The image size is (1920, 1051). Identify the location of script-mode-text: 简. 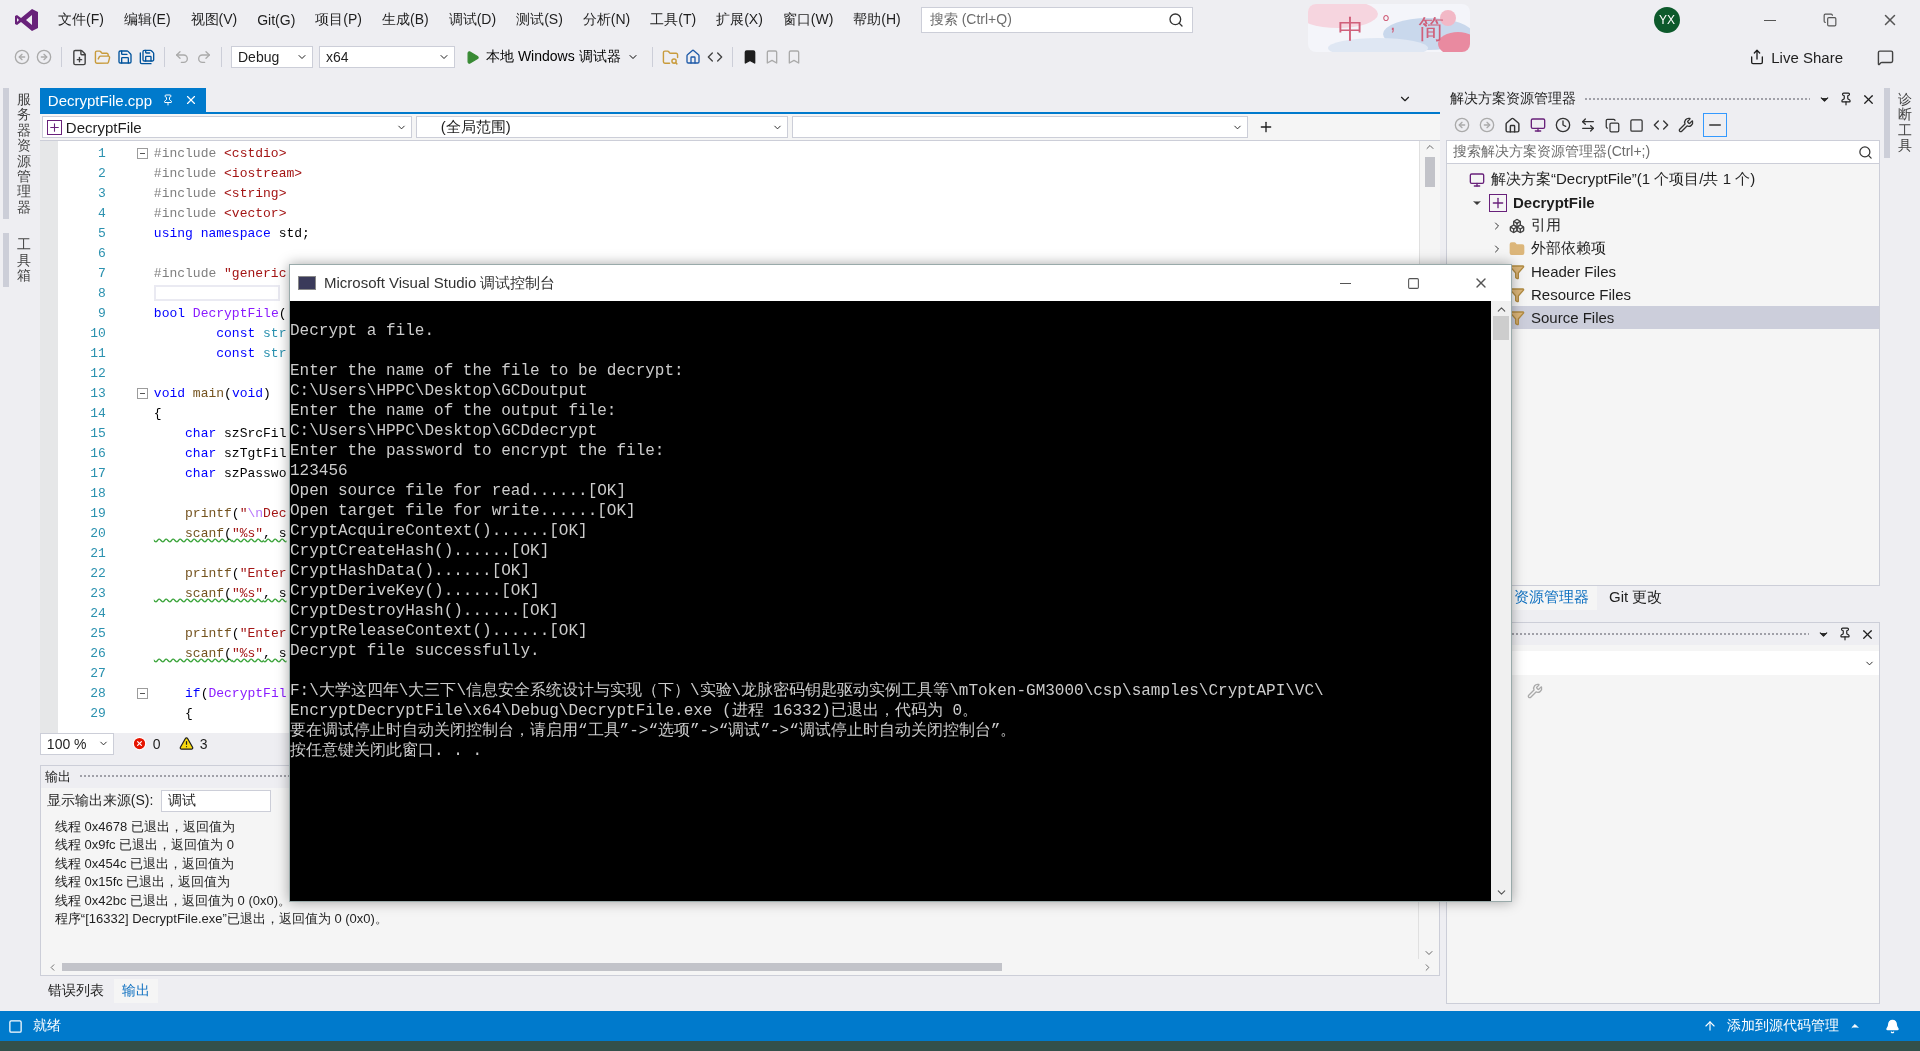
(1431, 29).